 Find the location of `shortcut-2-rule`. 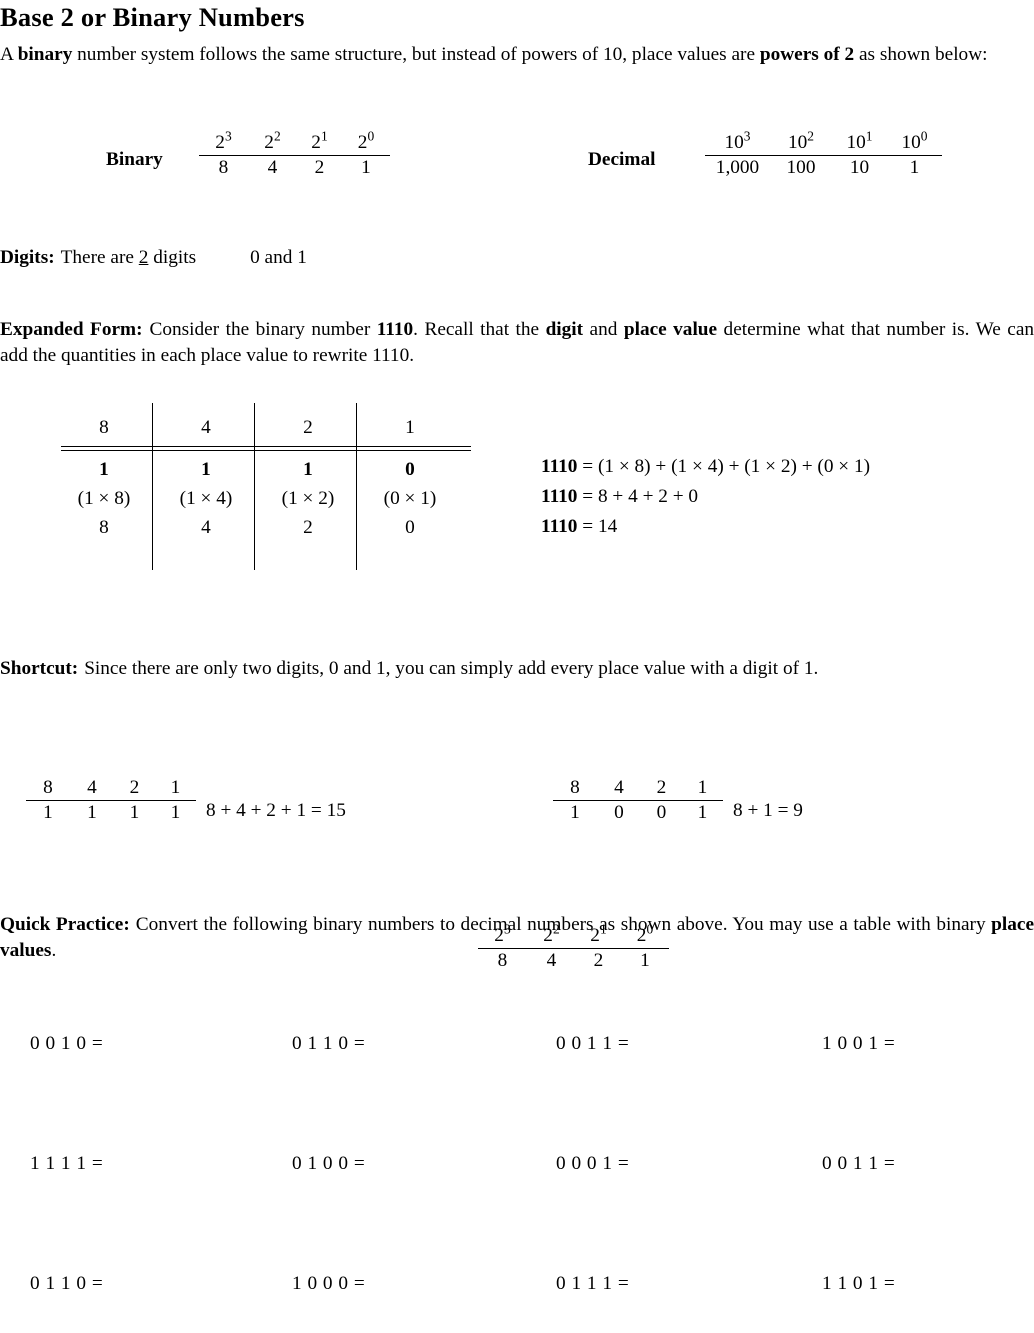

shortcut-2-rule is located at coordinates (638, 800).